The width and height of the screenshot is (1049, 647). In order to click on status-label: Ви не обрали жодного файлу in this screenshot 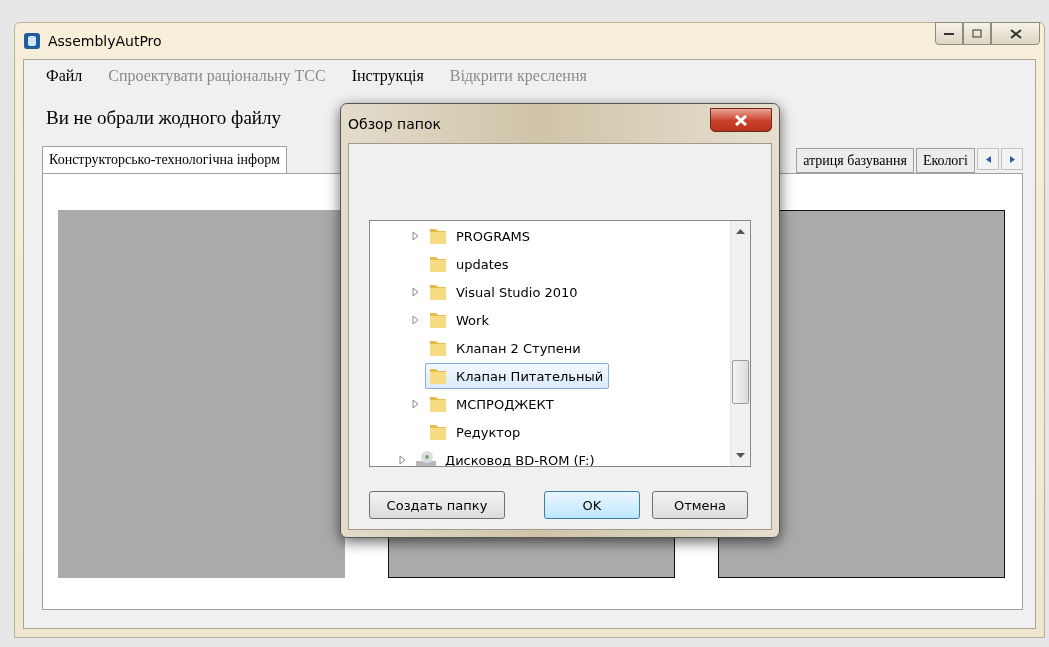, I will do `click(163, 118)`.